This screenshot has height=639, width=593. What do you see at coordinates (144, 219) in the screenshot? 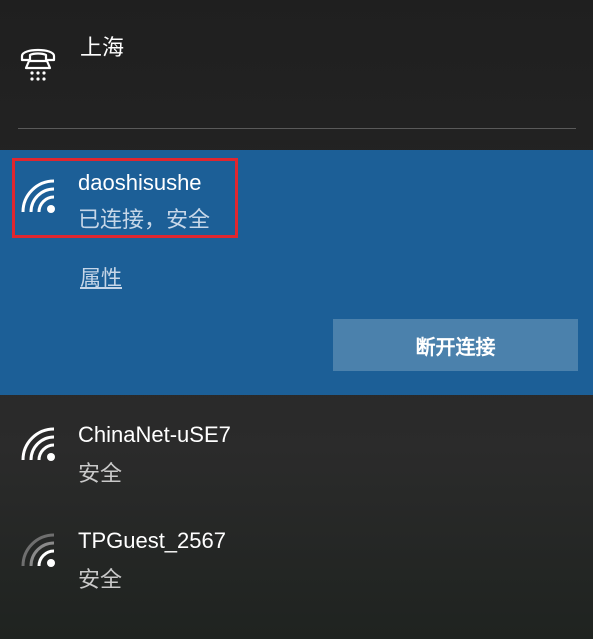
I see `network-status: 已连接，安全` at bounding box center [144, 219].